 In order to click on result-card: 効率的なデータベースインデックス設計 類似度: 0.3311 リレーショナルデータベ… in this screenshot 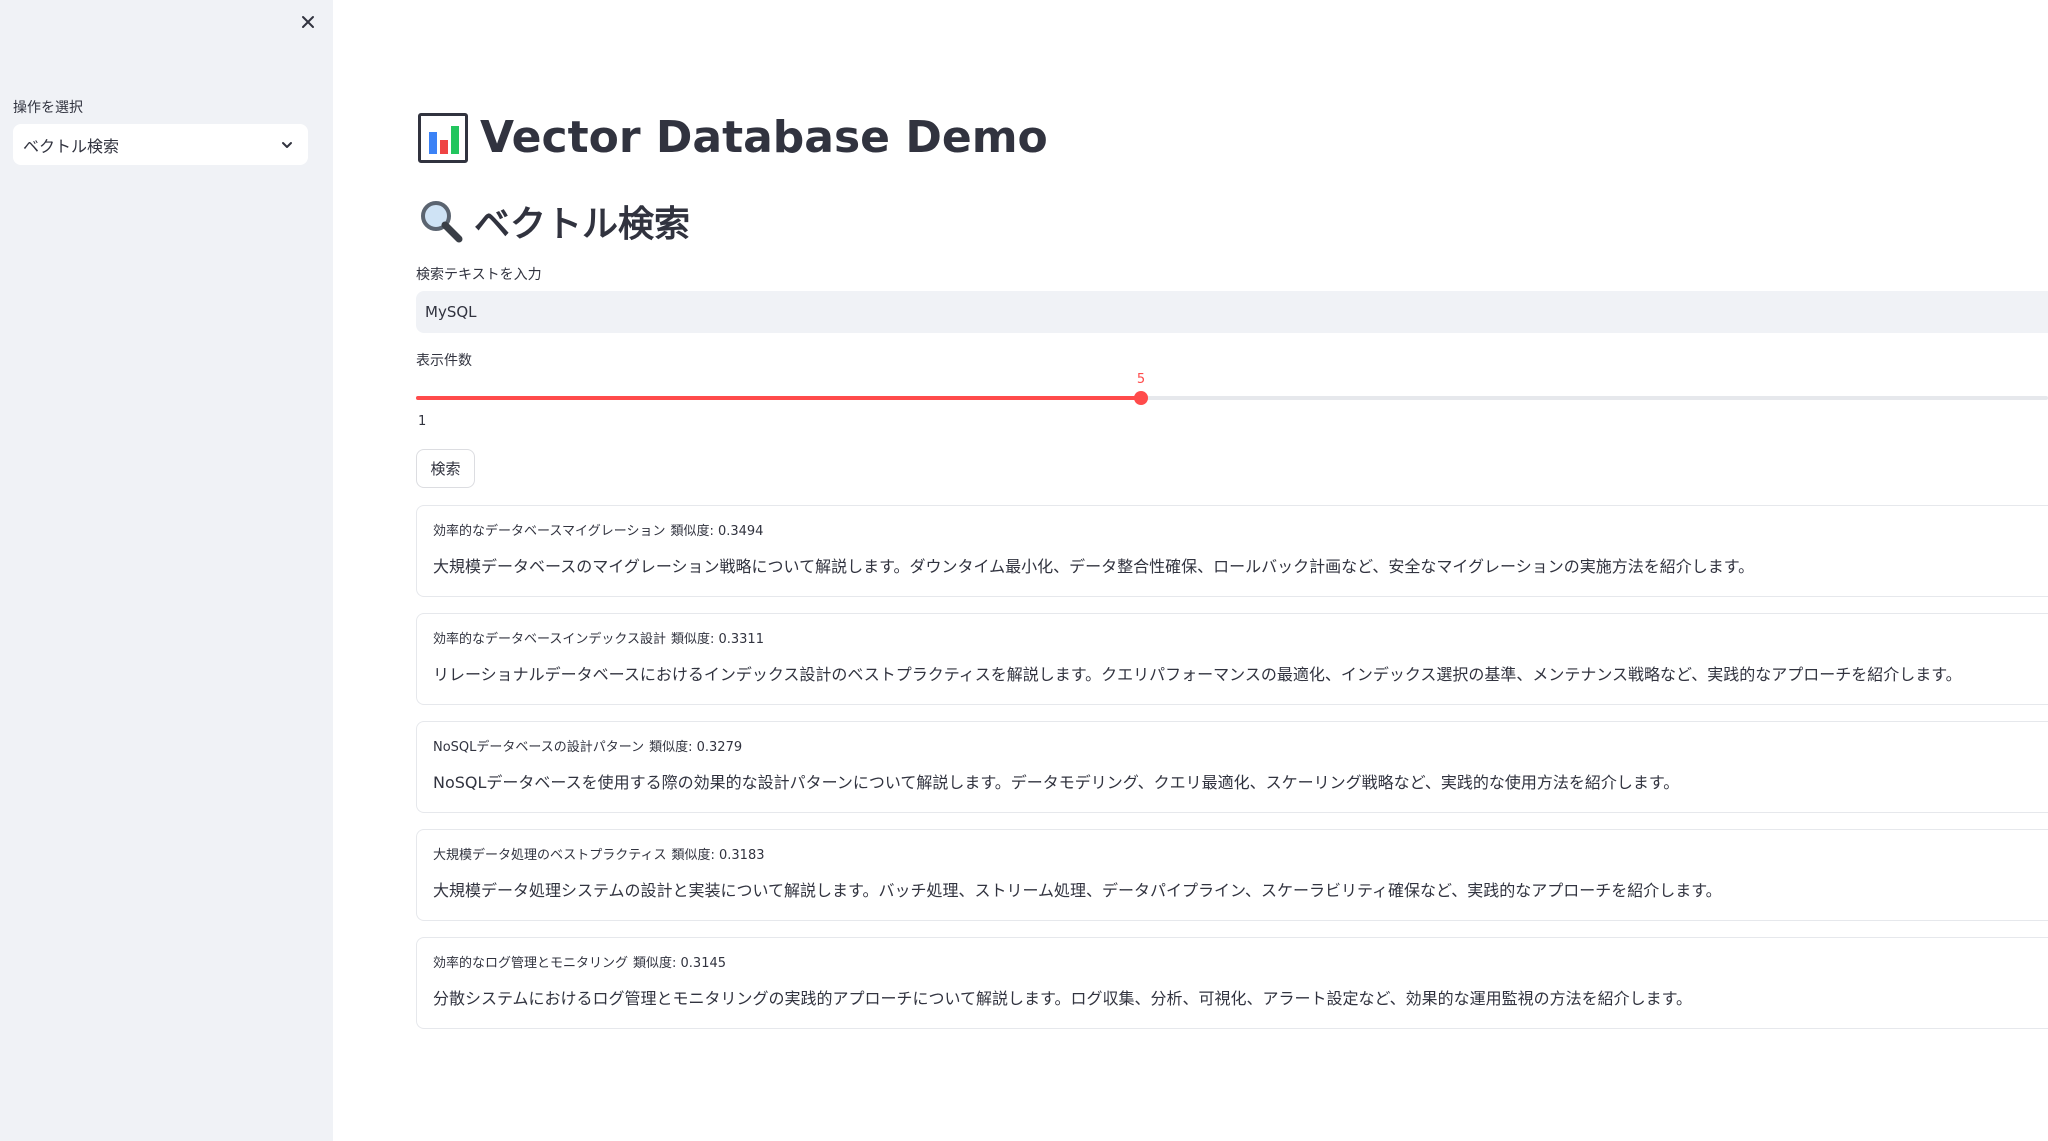, I will do `click(1232, 659)`.